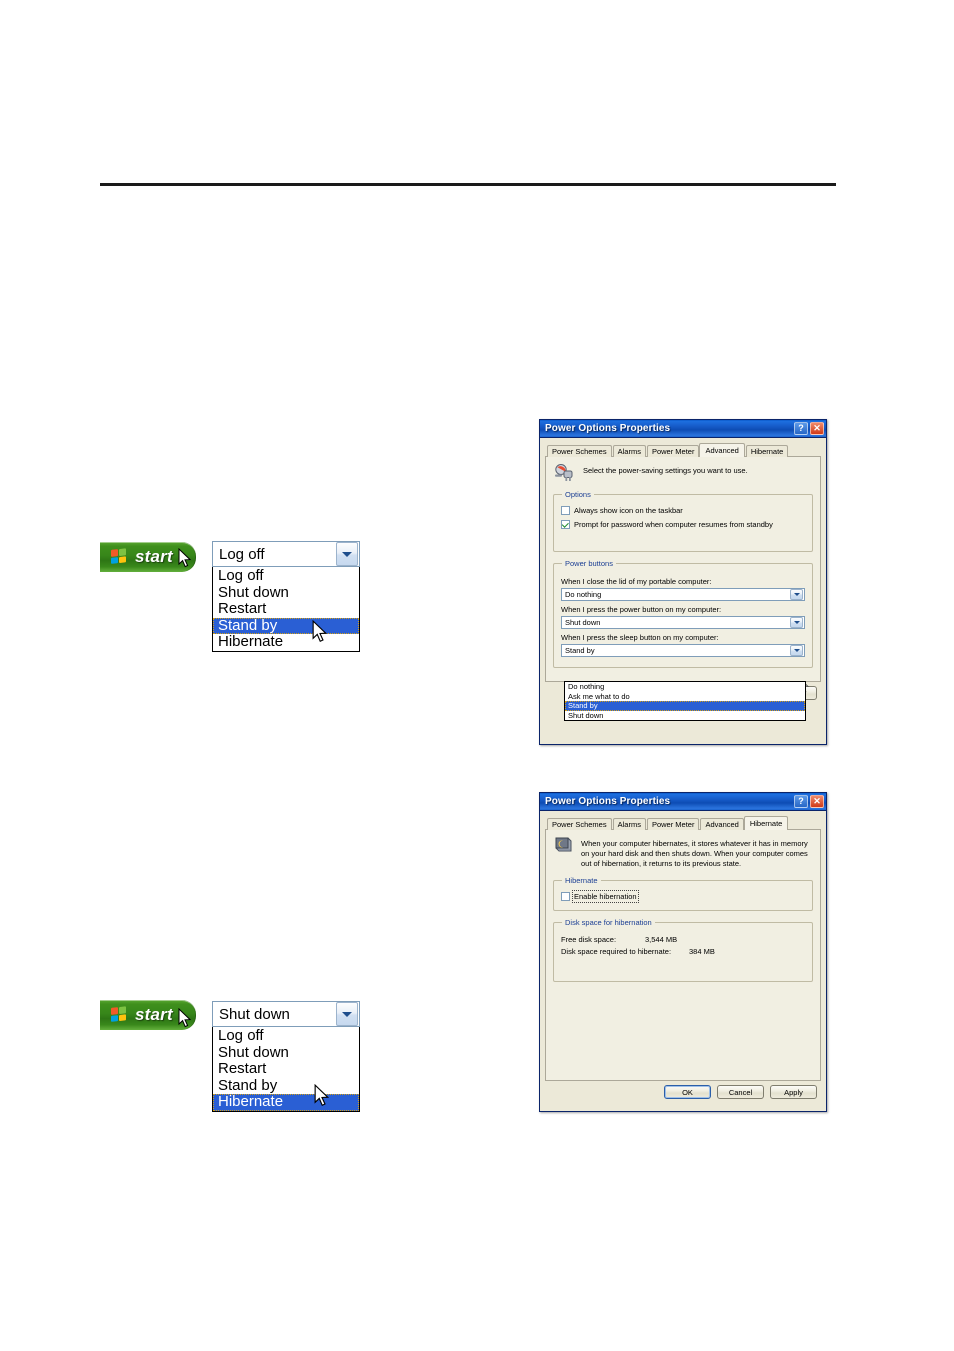 This screenshot has width=954, height=1351. What do you see at coordinates (468, 184) in the screenshot?
I see `page-header-rule` at bounding box center [468, 184].